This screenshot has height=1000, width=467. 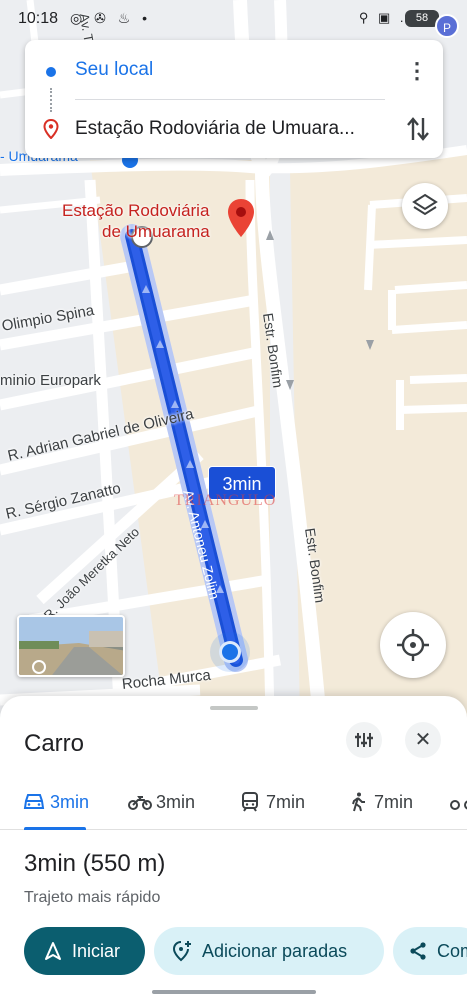 I want to click on destination-label-line2: de Umuarama, so click(x=156, y=231).